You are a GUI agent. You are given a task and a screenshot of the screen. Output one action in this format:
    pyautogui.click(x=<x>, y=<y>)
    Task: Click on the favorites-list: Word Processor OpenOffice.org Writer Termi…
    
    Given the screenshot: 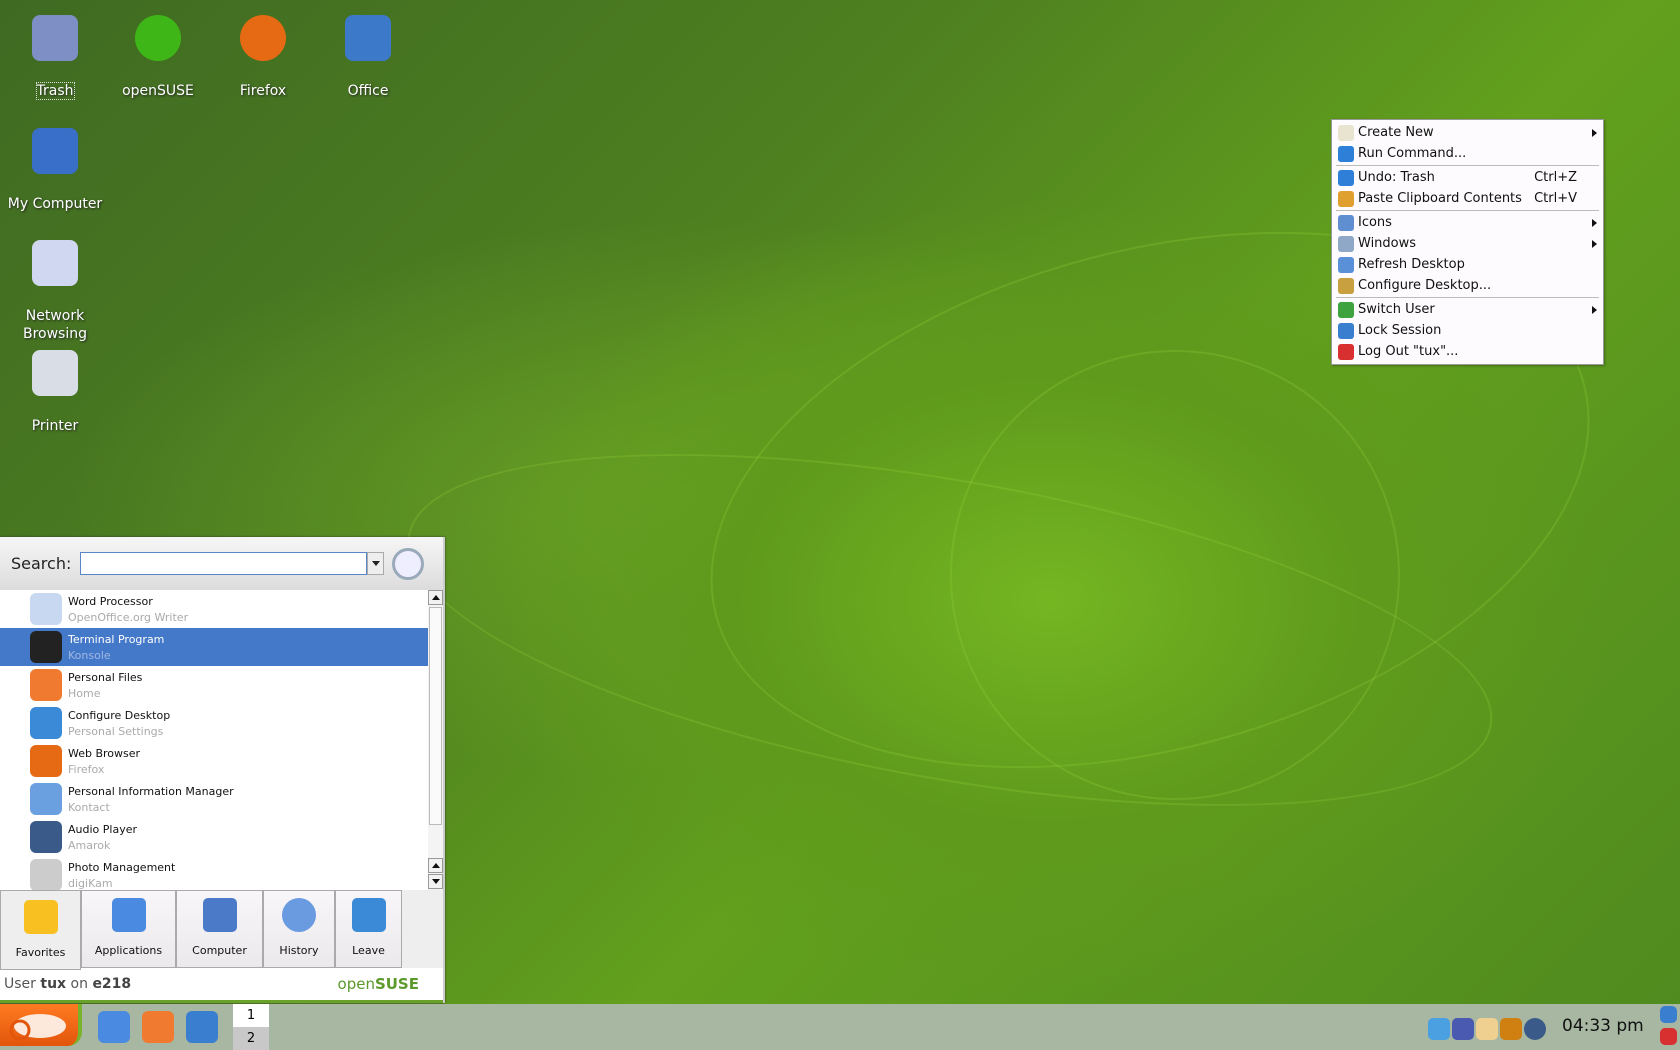 What is the action you would take?
    pyautogui.click(x=214, y=740)
    